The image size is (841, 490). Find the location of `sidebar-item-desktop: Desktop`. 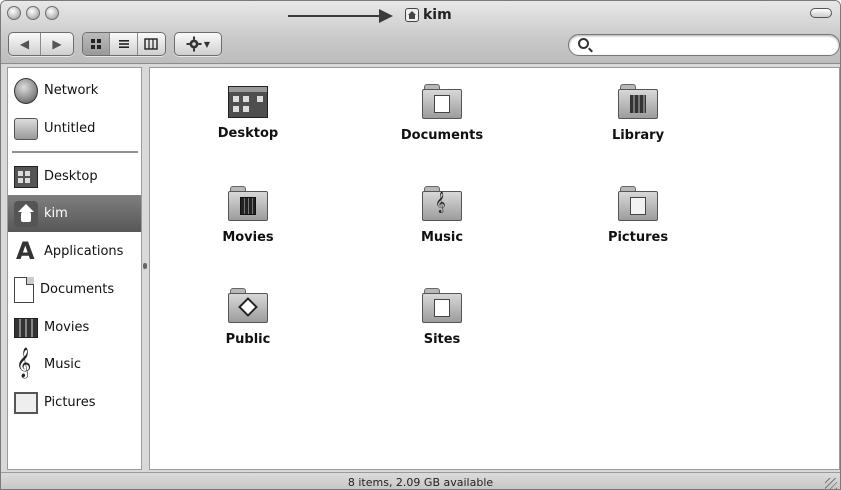

sidebar-item-desktop: Desktop is located at coordinates (74, 176).